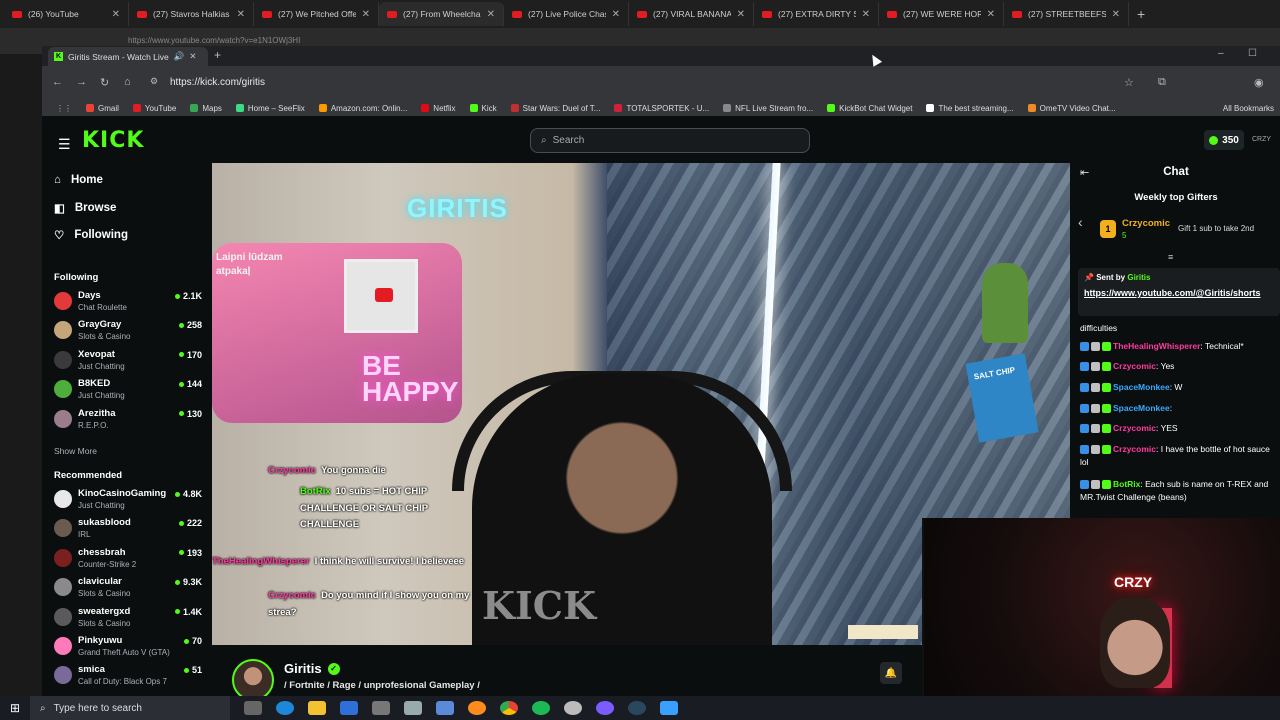  Describe the element at coordinates (66, 14) in the screenshot. I see `outer-tab: (26) YouTube ✕` at that location.